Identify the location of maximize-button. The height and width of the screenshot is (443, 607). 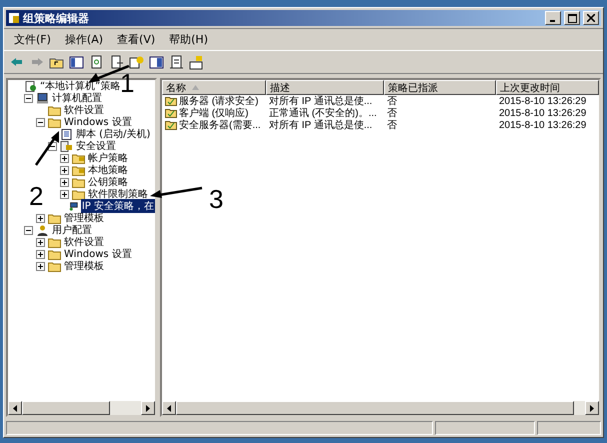
(572, 18).